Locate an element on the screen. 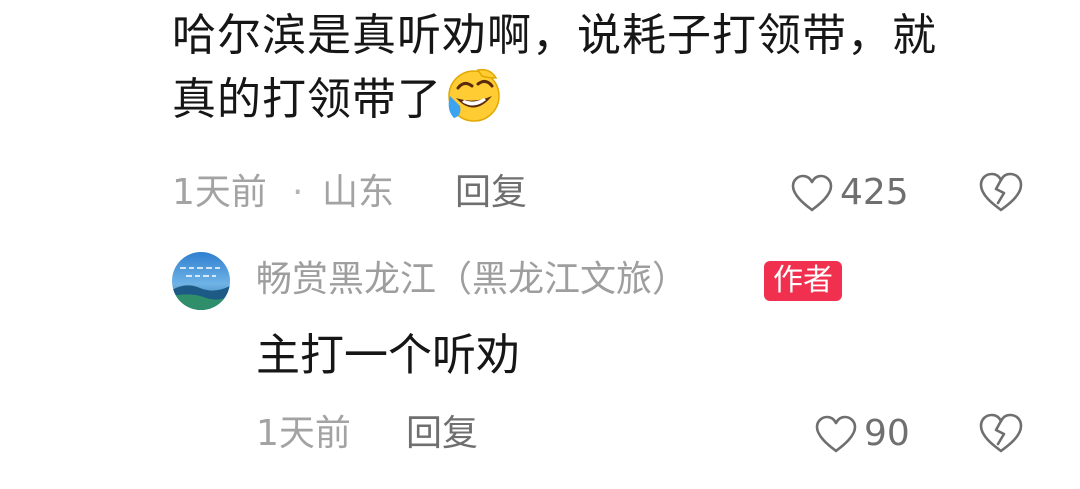 The height and width of the screenshot is (489, 1080). author-name: 畅赏黑龙江（黑龙江文旅） is located at coordinates (472, 280).